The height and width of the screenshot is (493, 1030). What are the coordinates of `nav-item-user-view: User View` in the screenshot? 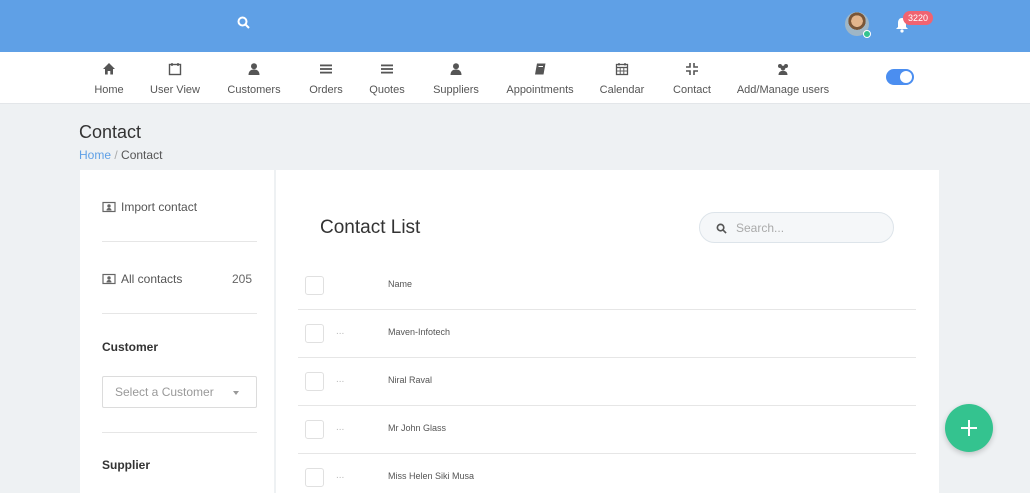 It's located at (175, 78).